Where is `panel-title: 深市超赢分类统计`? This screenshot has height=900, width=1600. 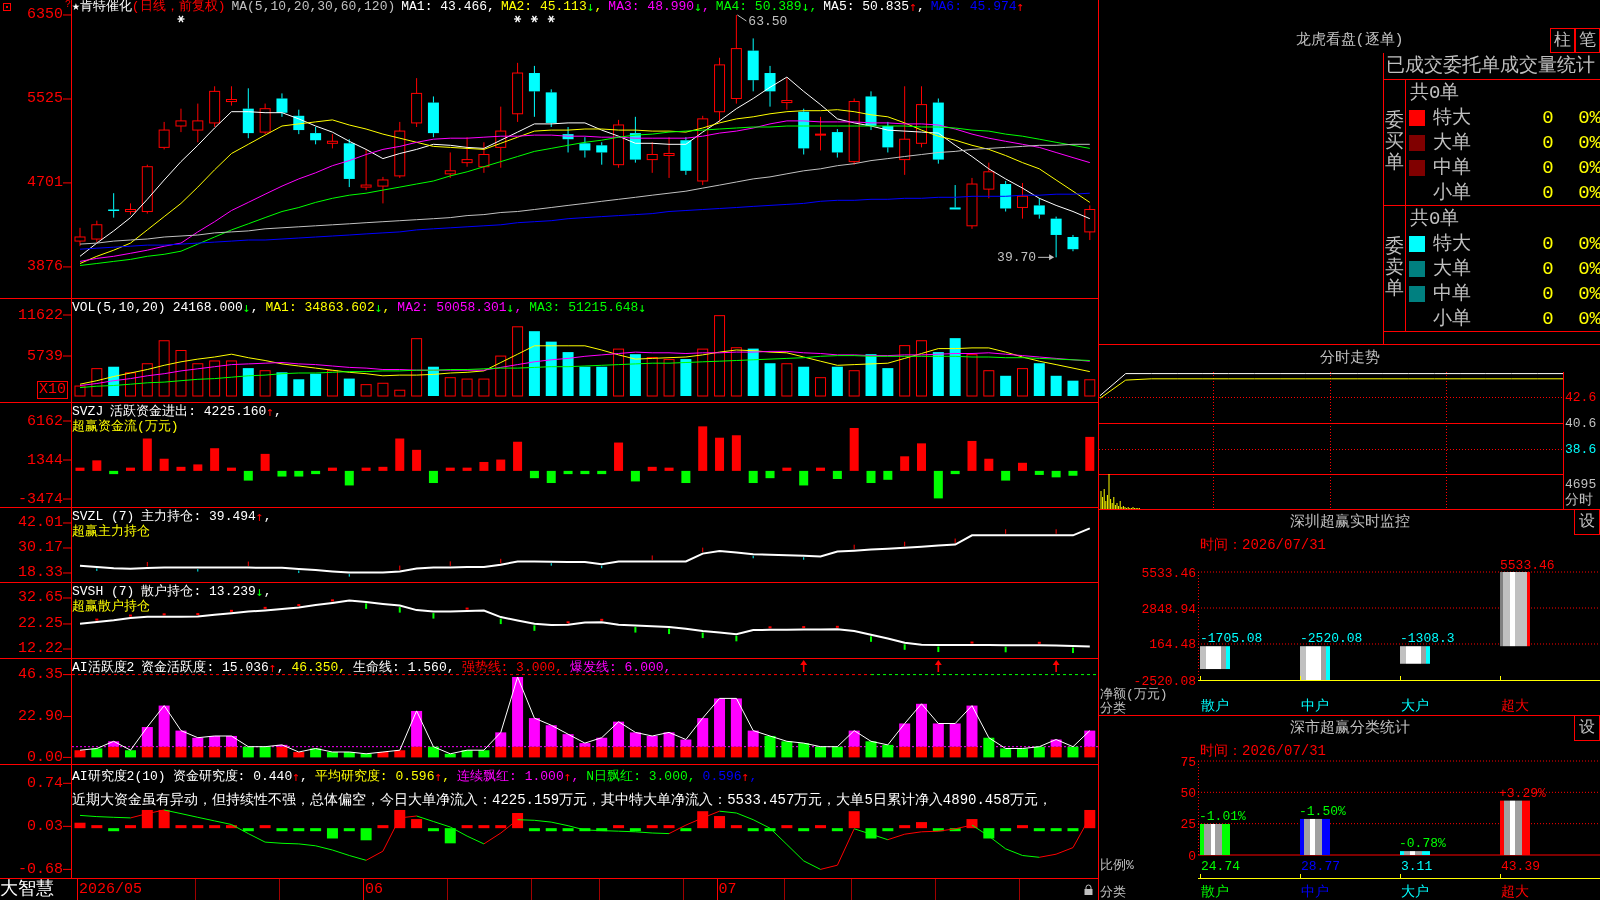
panel-title: 深市超赢分类统计 is located at coordinates (1349, 728).